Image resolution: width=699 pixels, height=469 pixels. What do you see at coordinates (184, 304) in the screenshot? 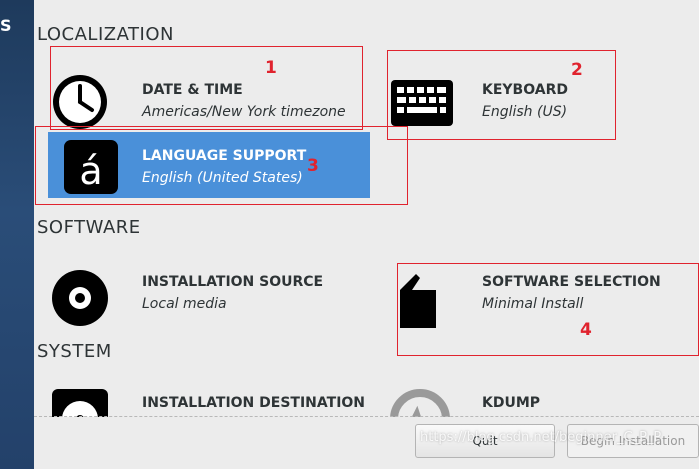
I see `spoke-status: Local media` at bounding box center [184, 304].